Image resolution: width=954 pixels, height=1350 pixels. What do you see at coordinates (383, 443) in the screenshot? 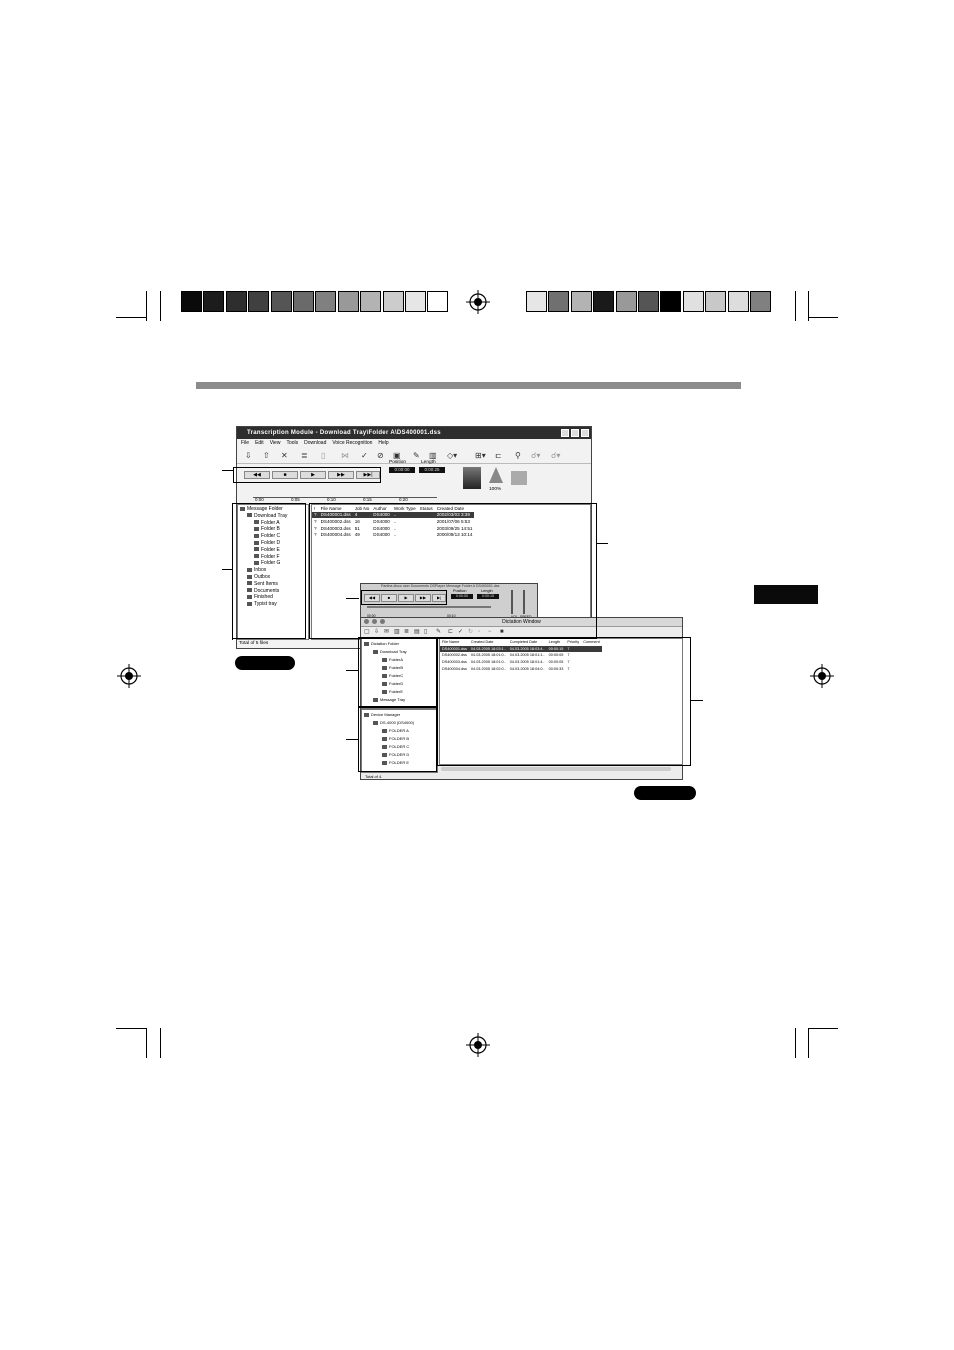
I see `menu-item: Help` at bounding box center [383, 443].